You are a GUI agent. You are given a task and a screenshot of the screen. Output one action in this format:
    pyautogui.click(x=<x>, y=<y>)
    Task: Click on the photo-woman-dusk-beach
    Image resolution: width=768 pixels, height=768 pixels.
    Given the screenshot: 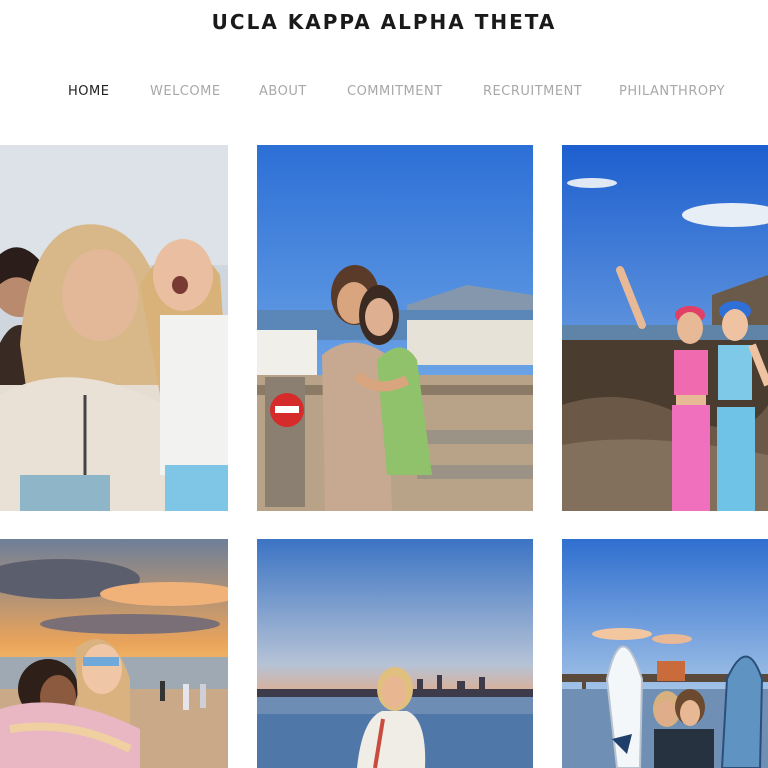 What is the action you would take?
    pyautogui.click(x=395, y=653)
    